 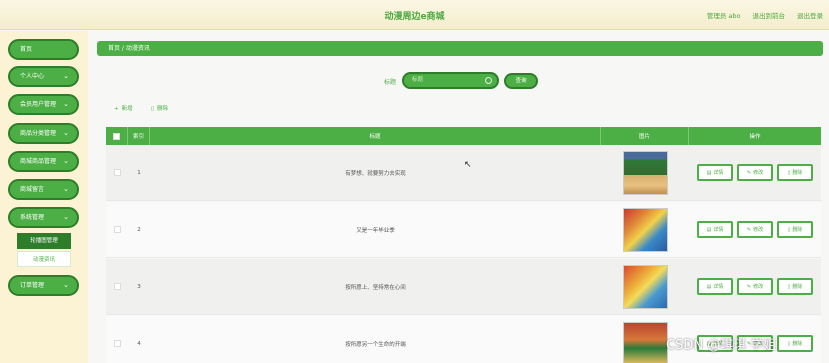 I want to click on sidebar-item-personal-center: 个人中心 ⌄, so click(x=43, y=76).